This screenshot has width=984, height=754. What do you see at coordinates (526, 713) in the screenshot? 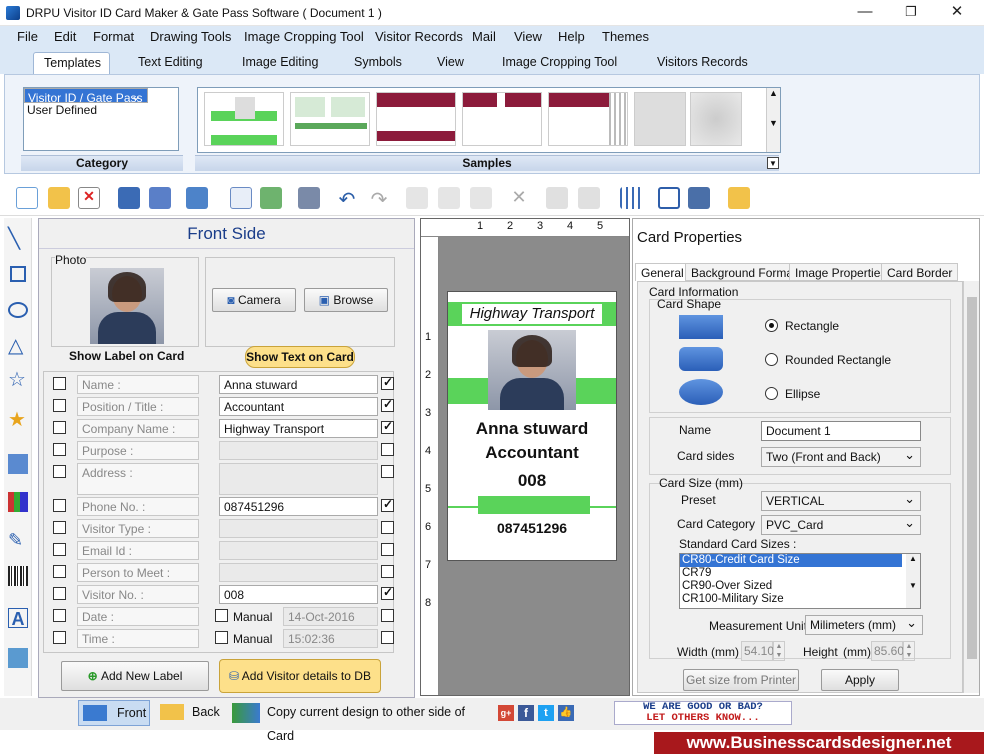
I see `facebook-icon: f` at bounding box center [526, 713].